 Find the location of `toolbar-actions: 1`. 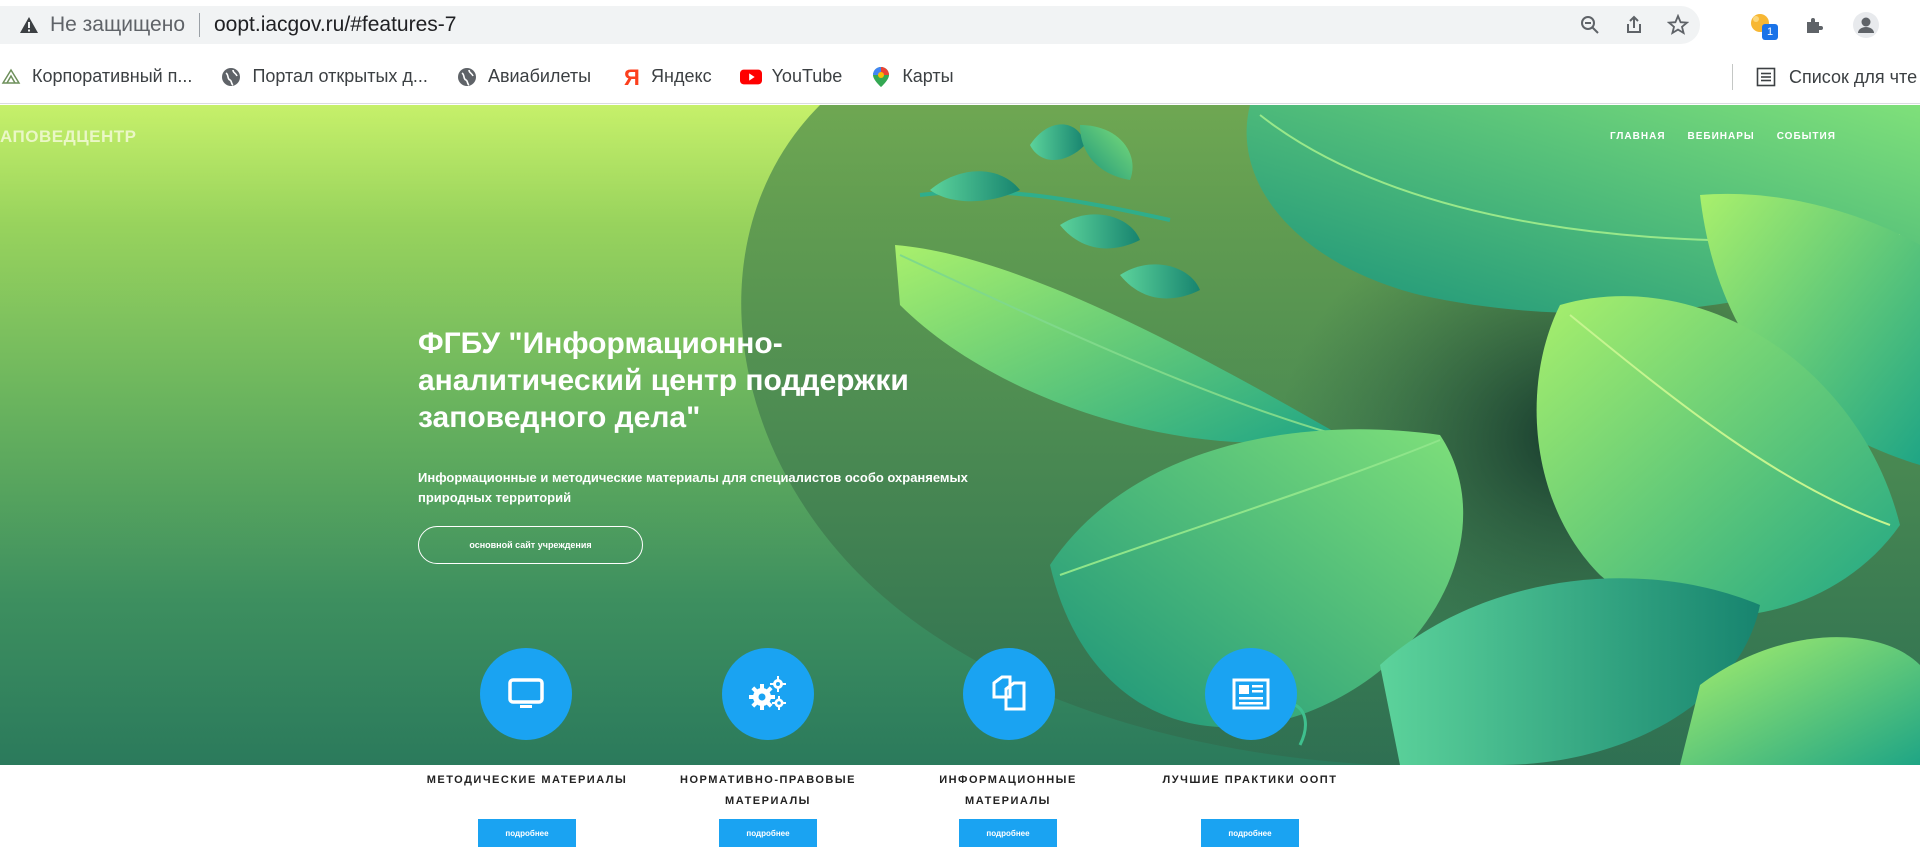

toolbar-actions: 1 is located at coordinates (1814, 25).